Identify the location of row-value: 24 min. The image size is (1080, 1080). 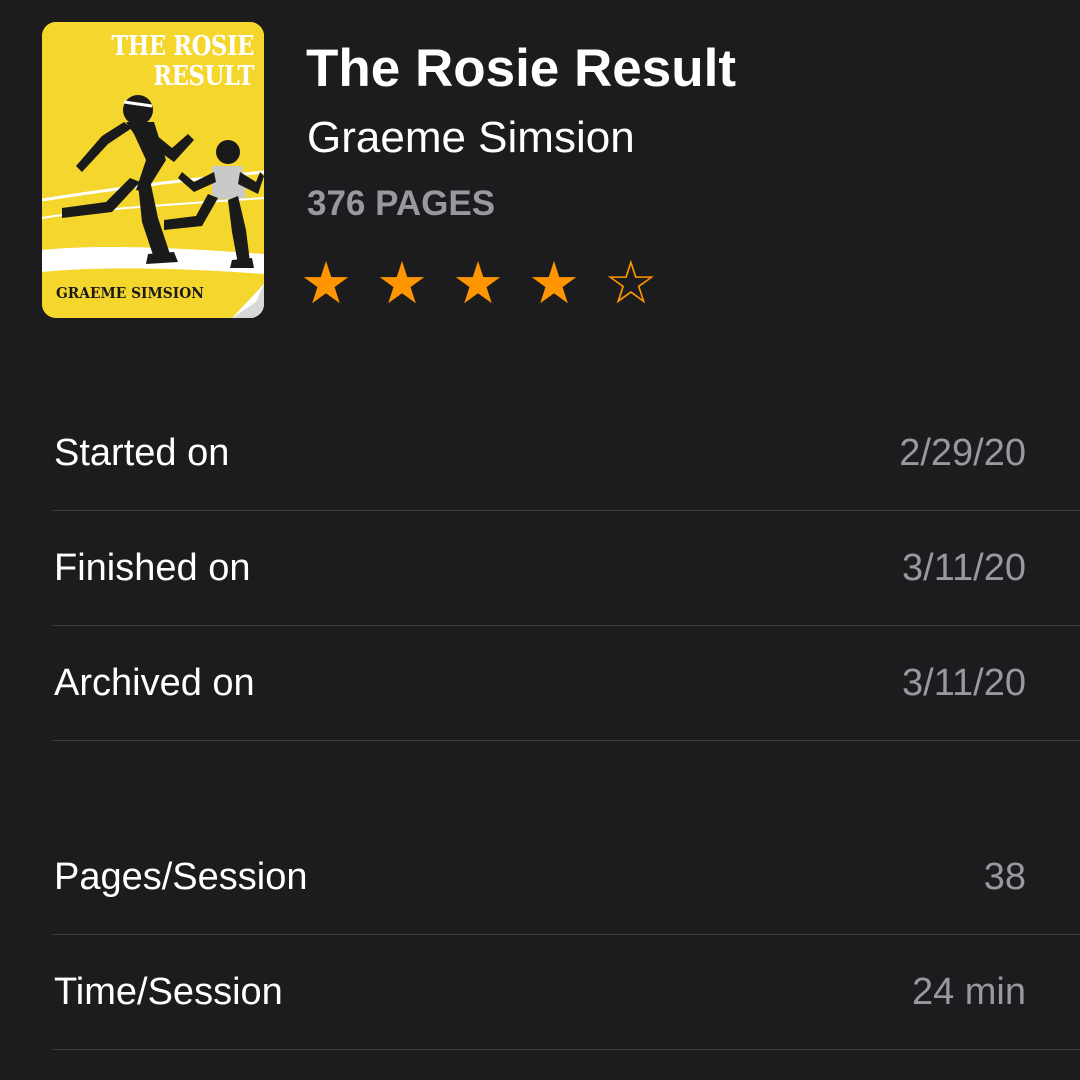
(968, 992).